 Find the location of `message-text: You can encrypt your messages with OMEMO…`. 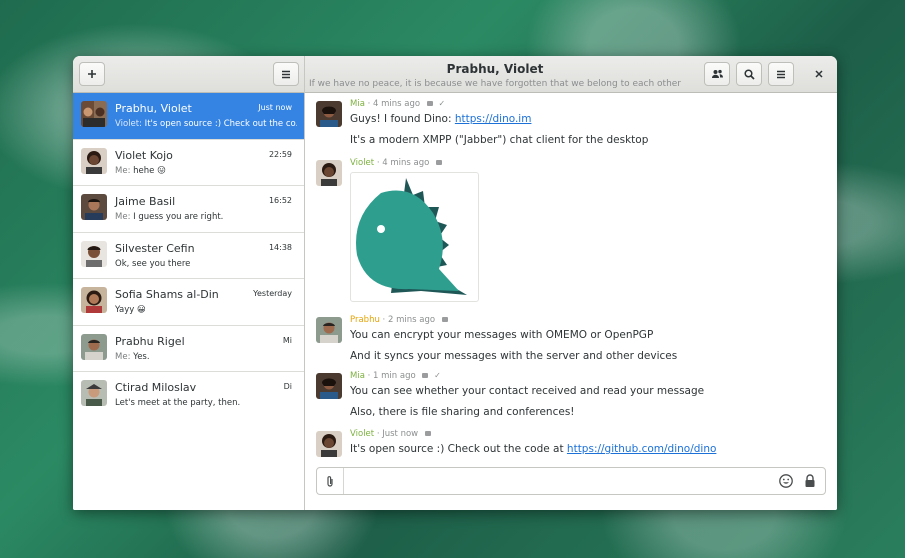

message-text: You can encrypt your messages with OMEMO… is located at coordinates (502, 335).